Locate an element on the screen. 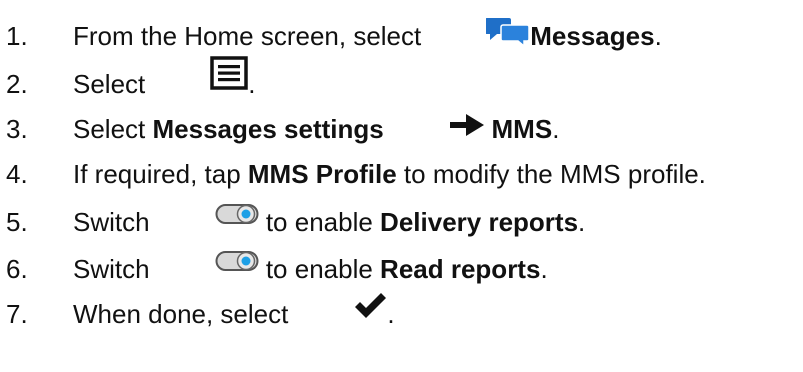  step-number: 2. is located at coordinates (17, 84).